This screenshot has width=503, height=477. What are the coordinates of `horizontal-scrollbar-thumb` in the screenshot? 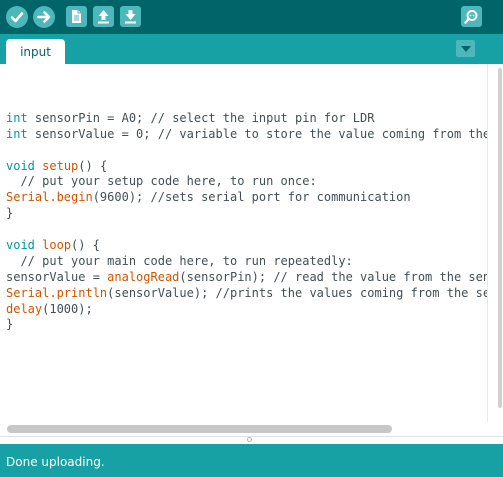 It's located at (199, 429).